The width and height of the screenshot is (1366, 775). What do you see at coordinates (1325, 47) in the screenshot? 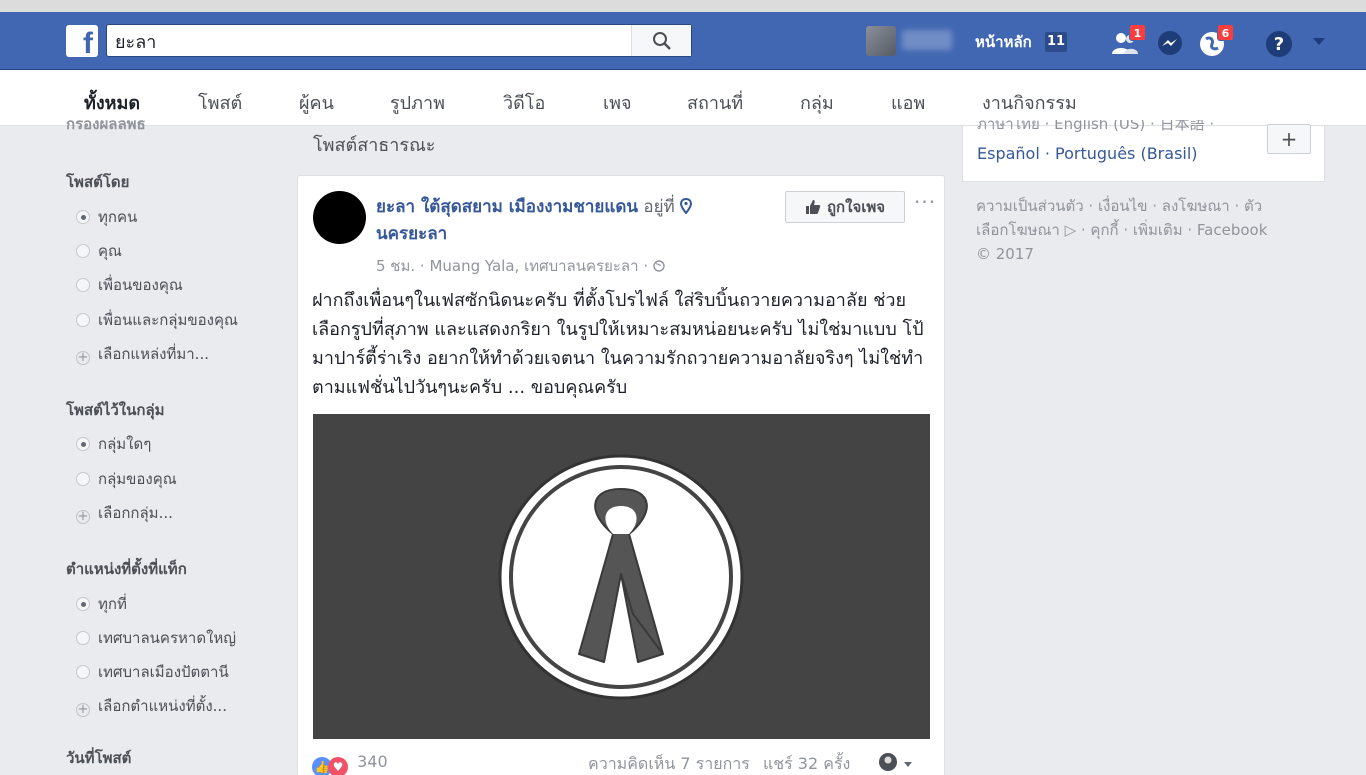
I see `account-menu-button` at bounding box center [1325, 47].